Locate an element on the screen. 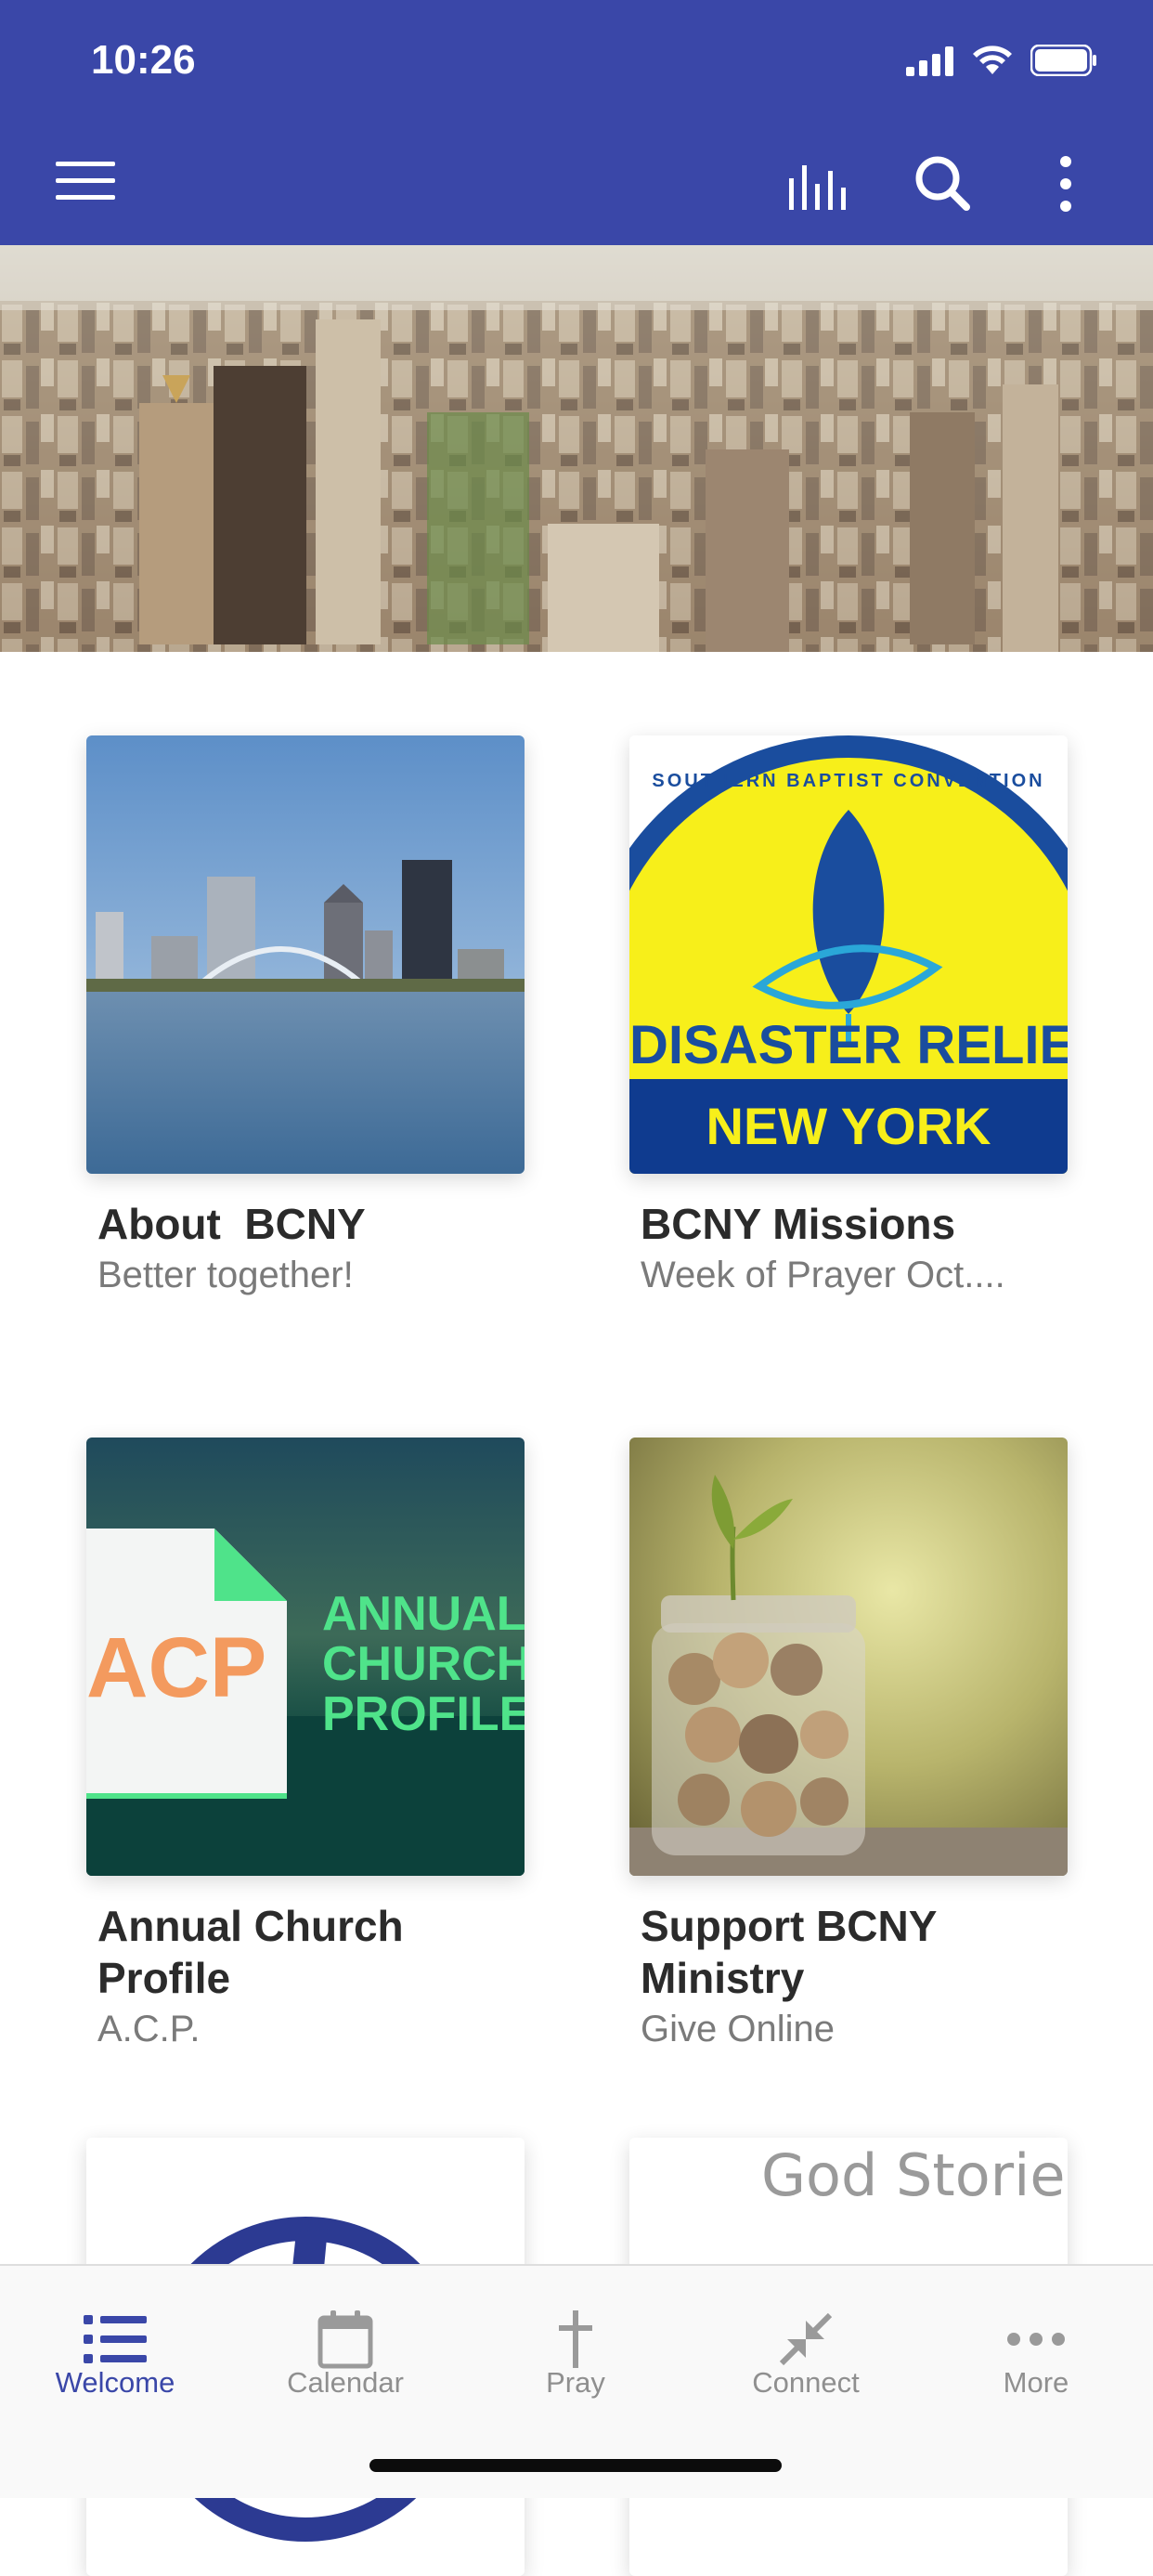  app-header: 10:26 is located at coordinates (576, 122).